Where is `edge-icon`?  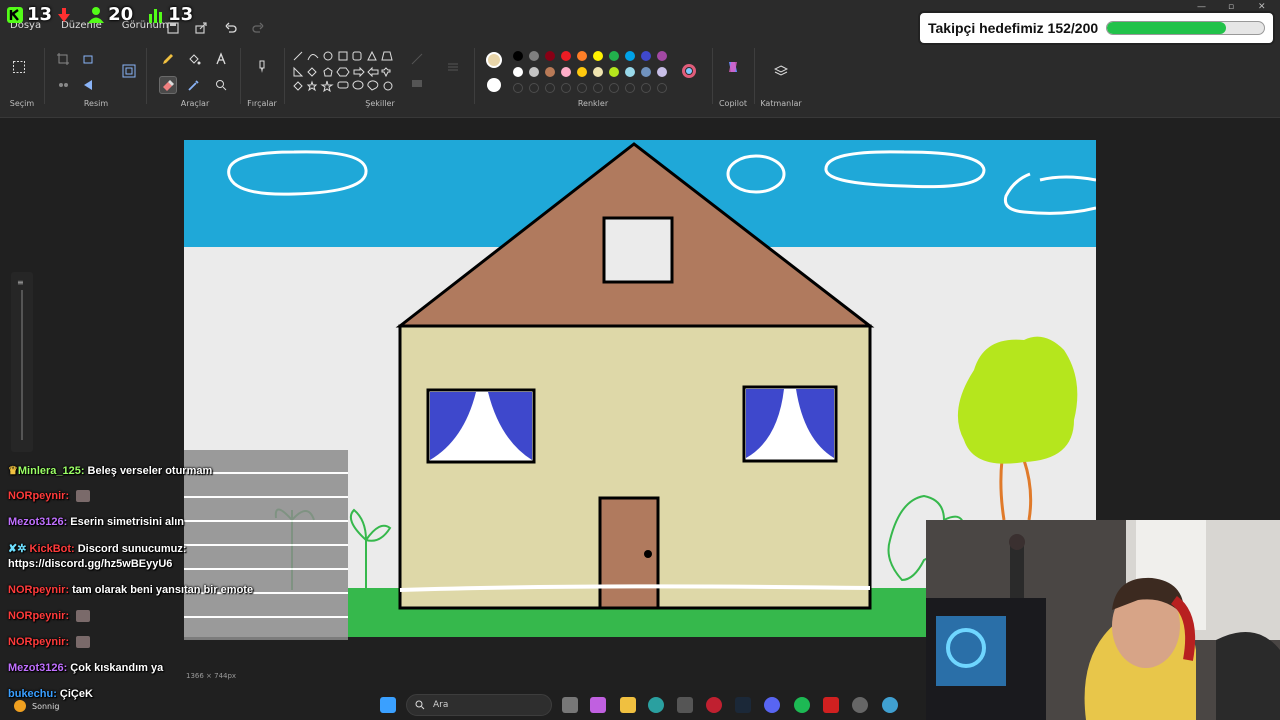 edge-icon is located at coordinates (656, 705).